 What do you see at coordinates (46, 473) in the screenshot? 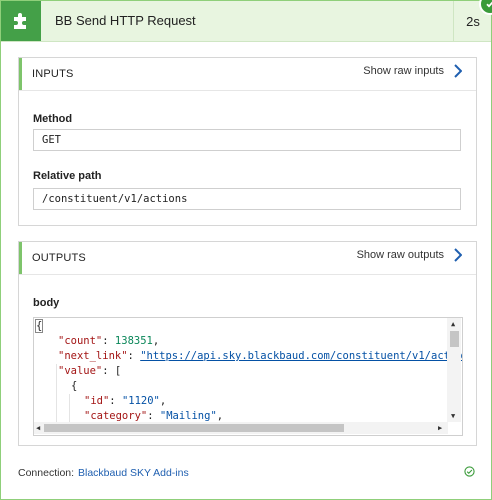
I see `connection-label: Connection:` at bounding box center [46, 473].